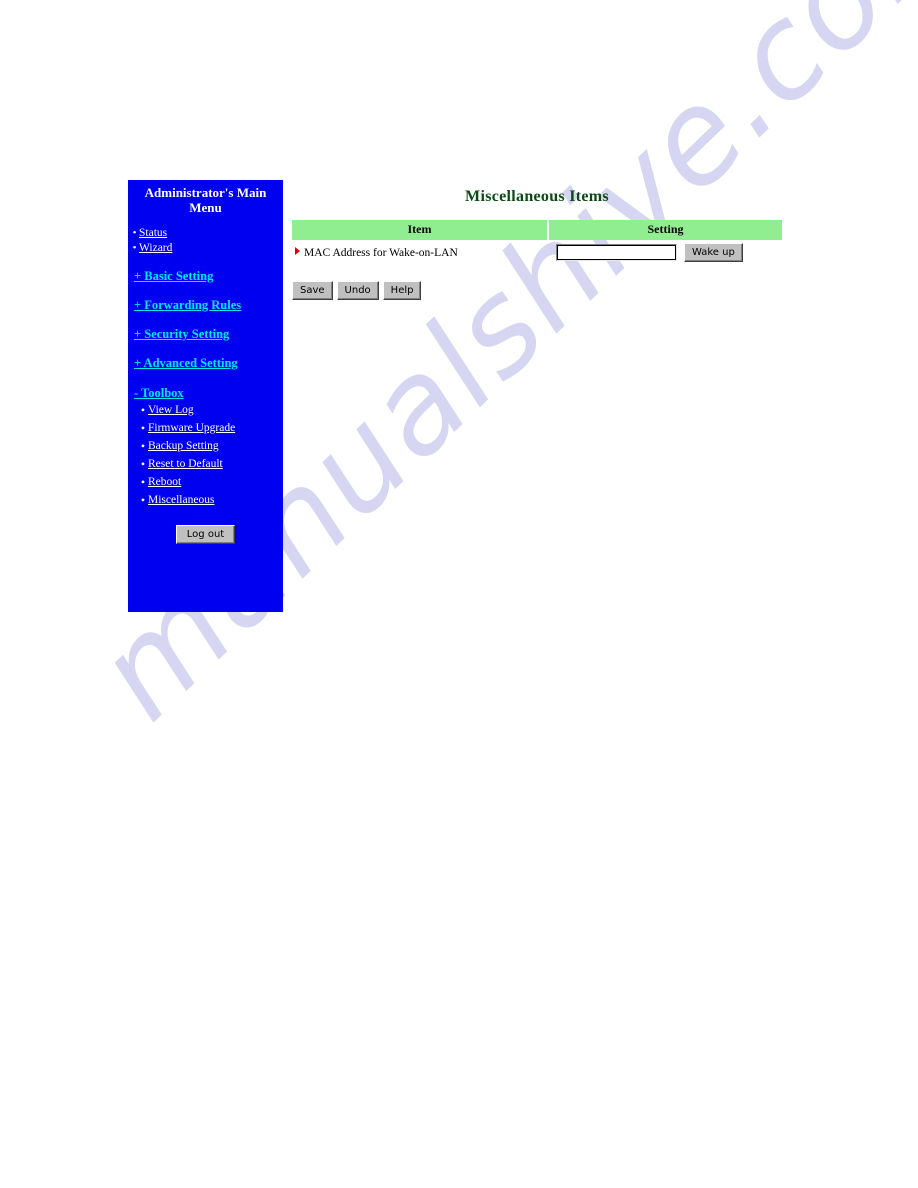  I want to click on red-triangle-icon, so click(297, 250).